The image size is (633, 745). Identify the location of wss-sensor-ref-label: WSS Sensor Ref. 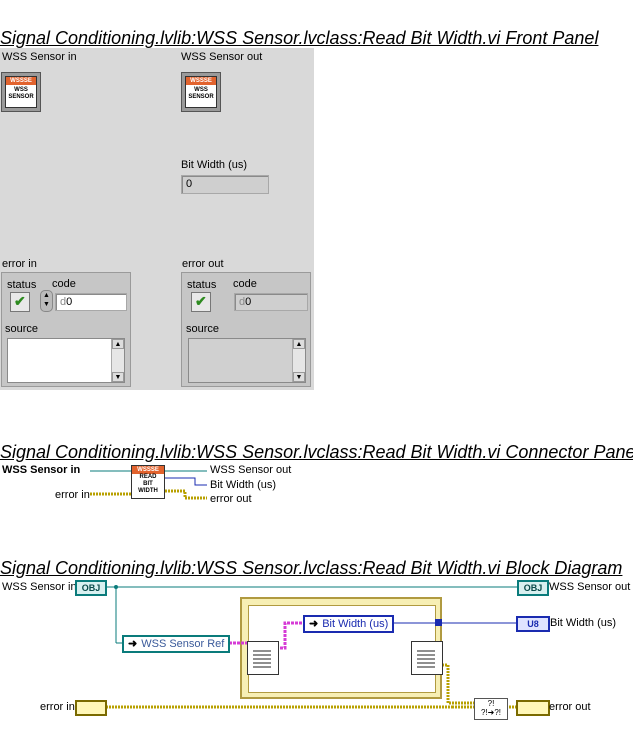
(183, 644).